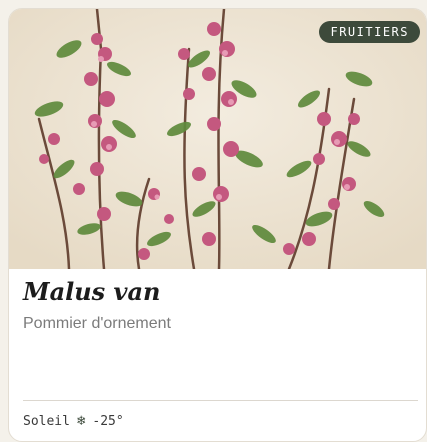 Image resolution: width=427 pixels, height=442 pixels. Describe the element at coordinates (73, 421) in the screenshot. I see `plant-attributes: Soleil ❄ -25°` at that location.